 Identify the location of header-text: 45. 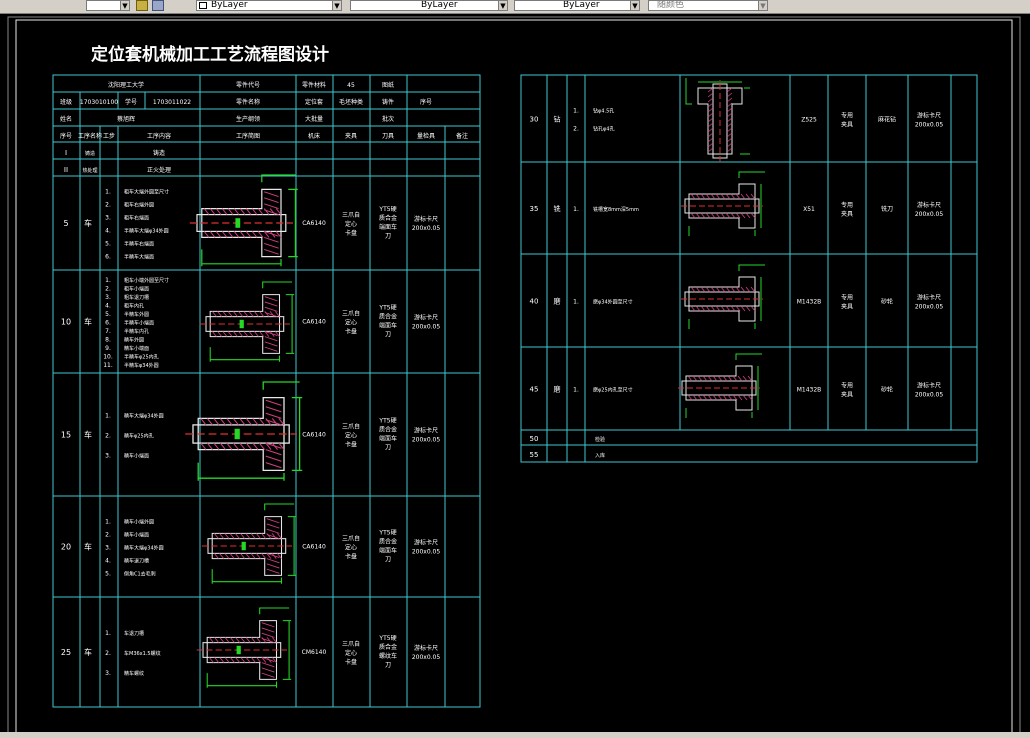
(351, 85).